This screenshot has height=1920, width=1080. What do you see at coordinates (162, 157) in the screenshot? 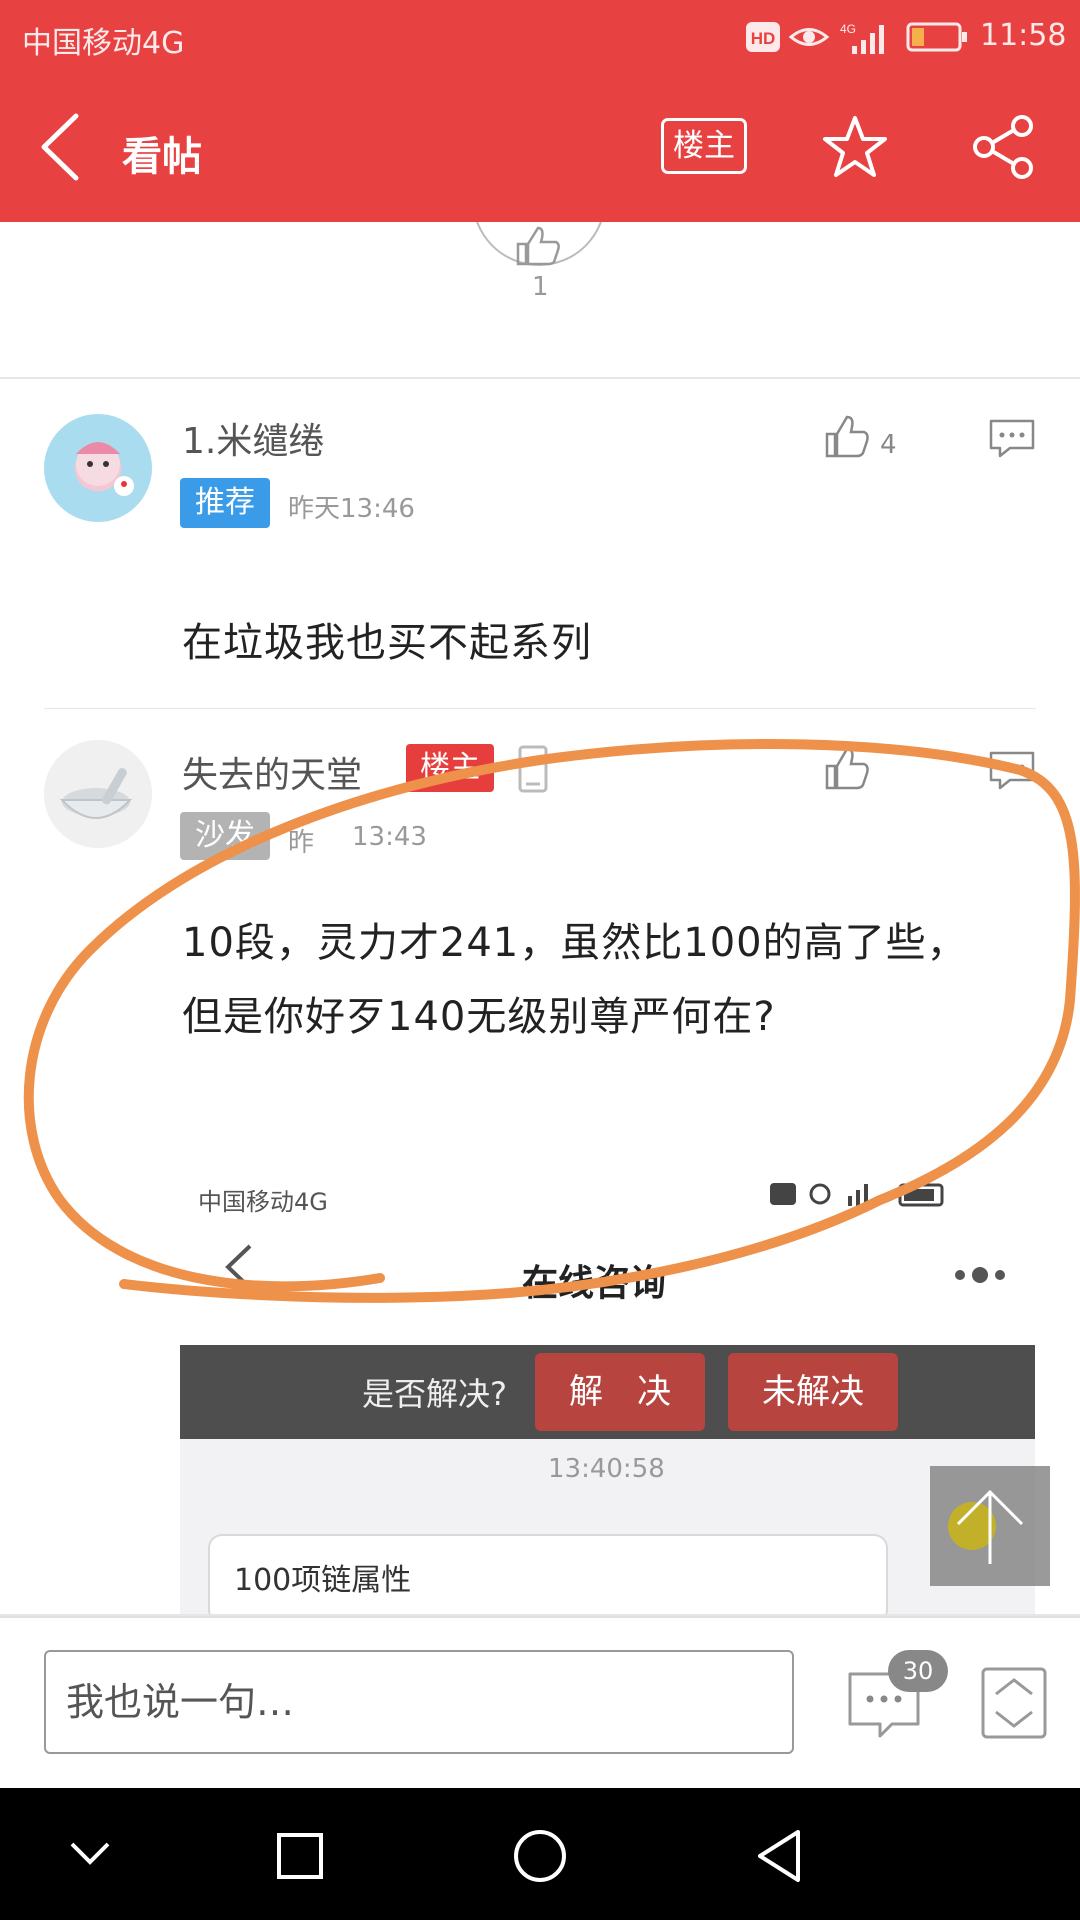
I see `page-title: 看帖` at bounding box center [162, 157].